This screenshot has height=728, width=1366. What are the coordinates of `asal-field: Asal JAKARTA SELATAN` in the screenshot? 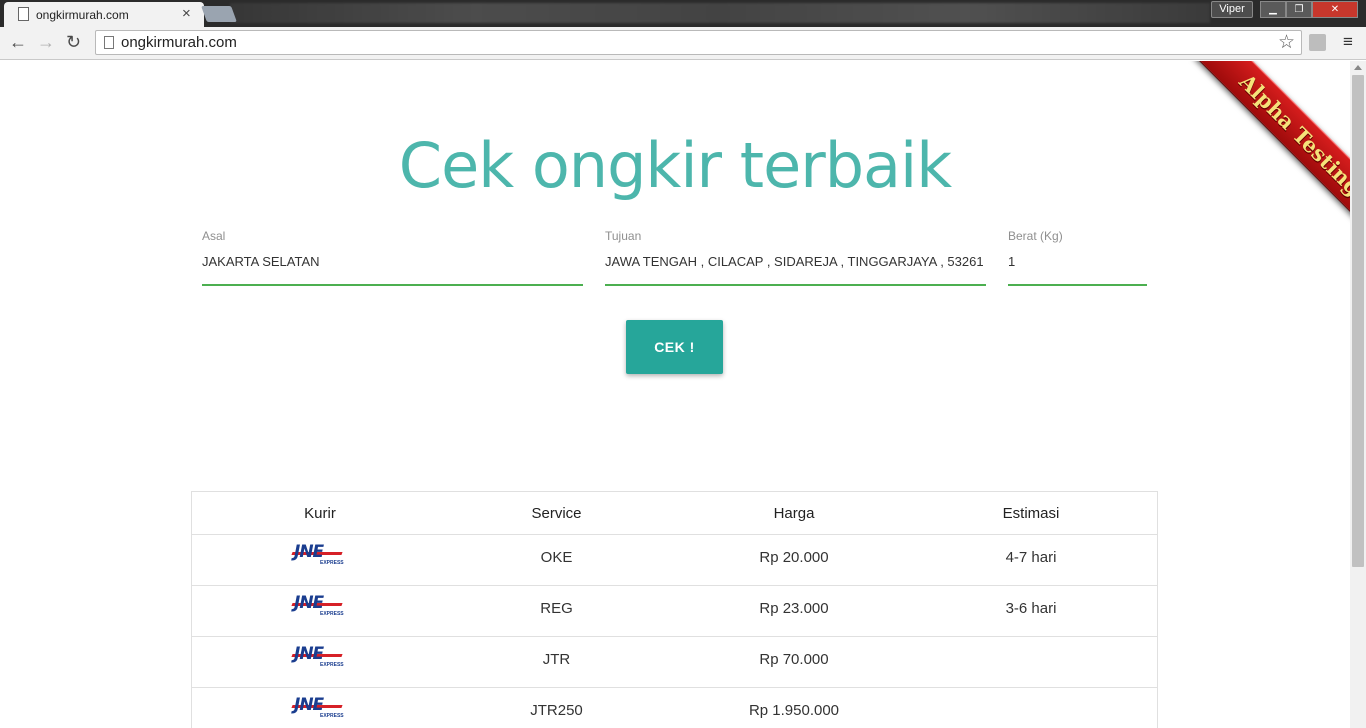 It's located at (392, 256).